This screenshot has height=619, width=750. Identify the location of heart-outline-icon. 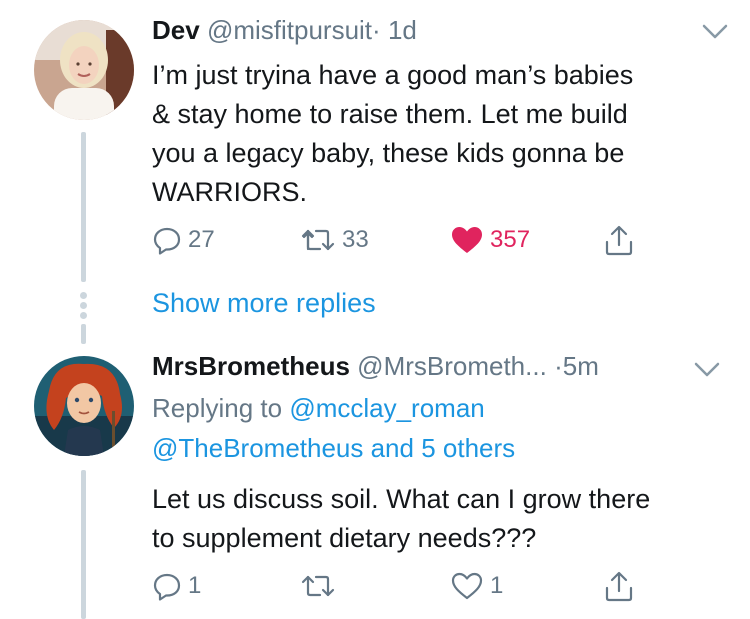
(467, 586).